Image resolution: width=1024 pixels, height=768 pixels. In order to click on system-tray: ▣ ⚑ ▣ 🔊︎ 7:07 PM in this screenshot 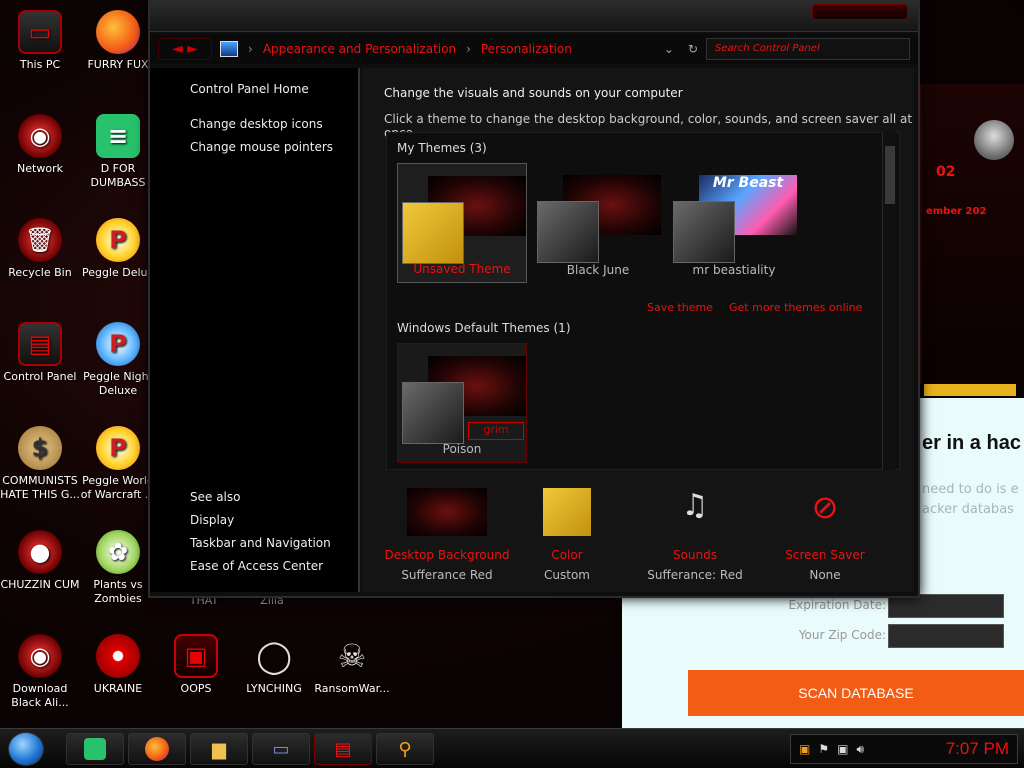, I will do `click(904, 749)`.